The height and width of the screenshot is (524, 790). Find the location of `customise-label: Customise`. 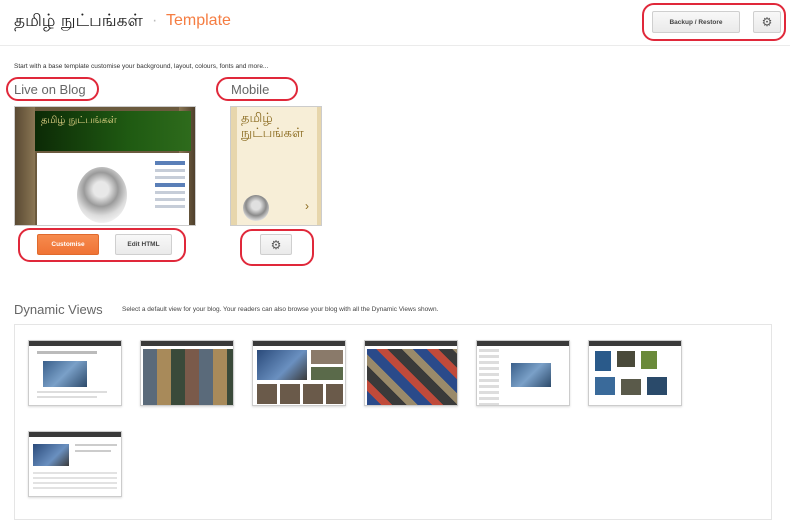

customise-label: Customise is located at coordinates (68, 244).